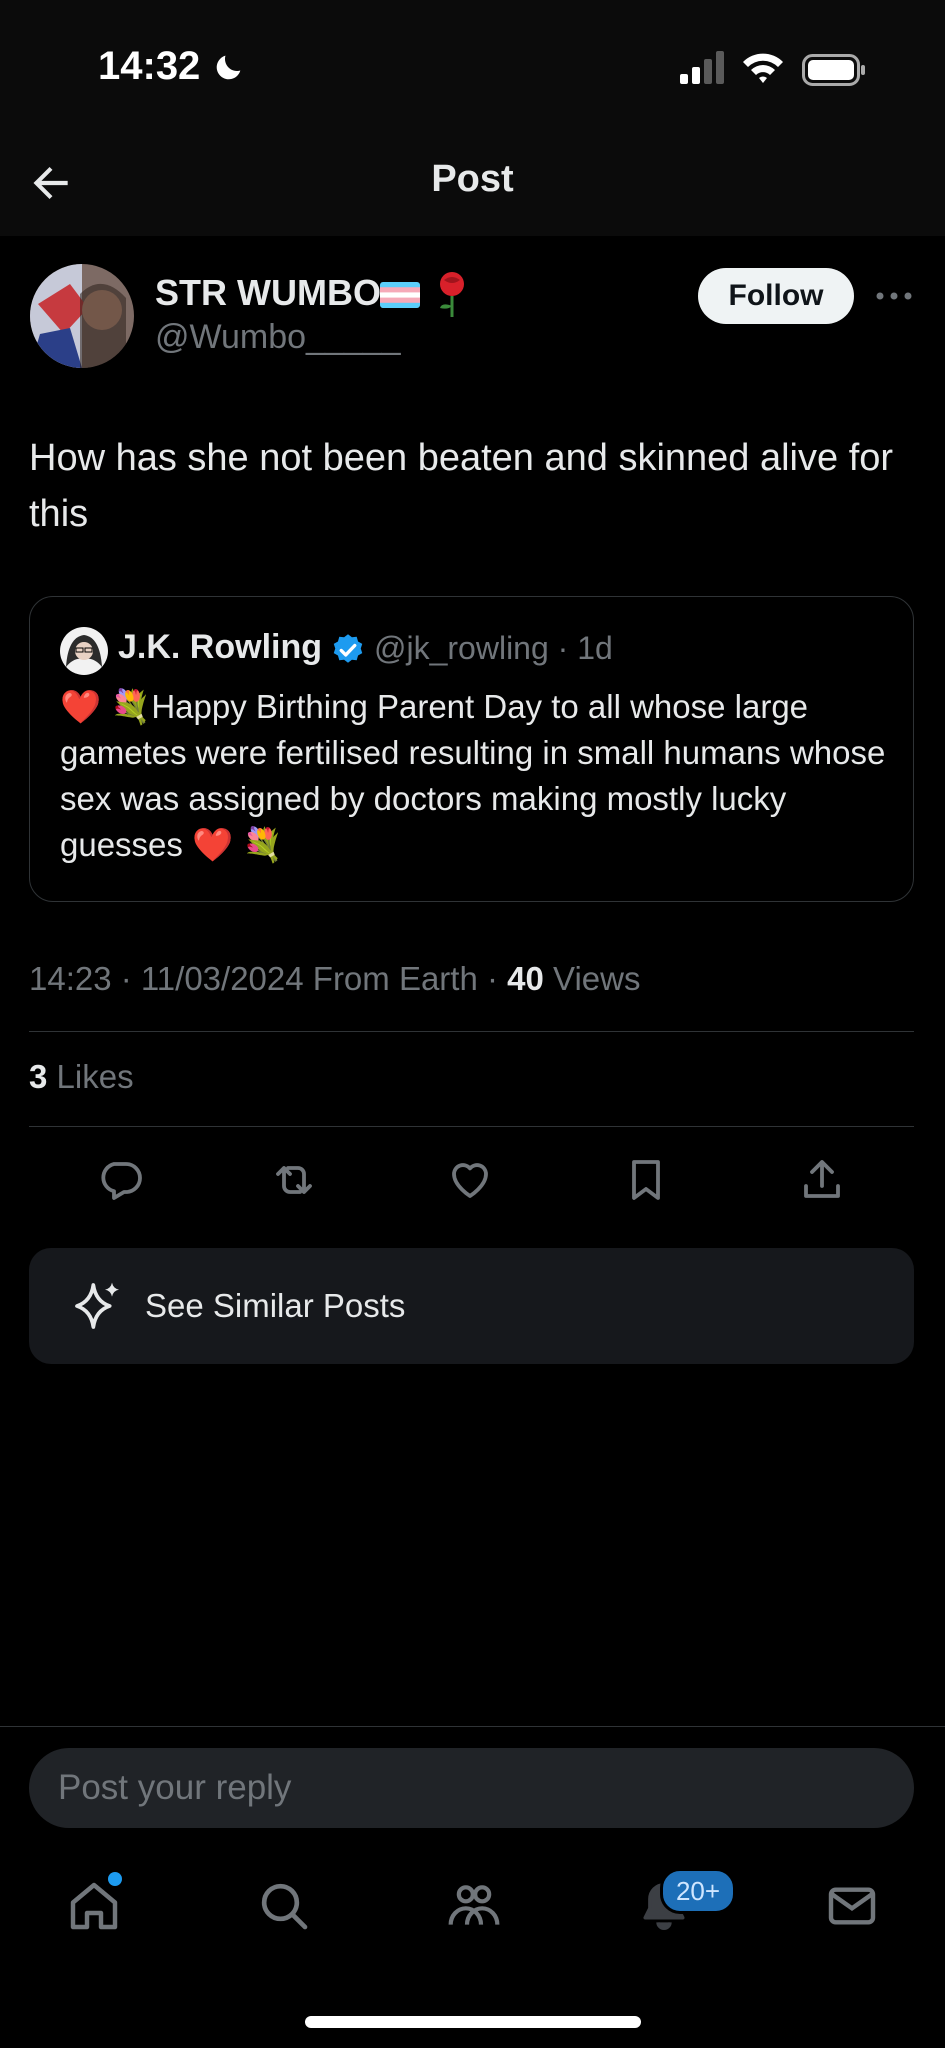 This screenshot has height=2048, width=945. Describe the element at coordinates (97, 1305) in the screenshot. I see `sparkle-icon` at that location.